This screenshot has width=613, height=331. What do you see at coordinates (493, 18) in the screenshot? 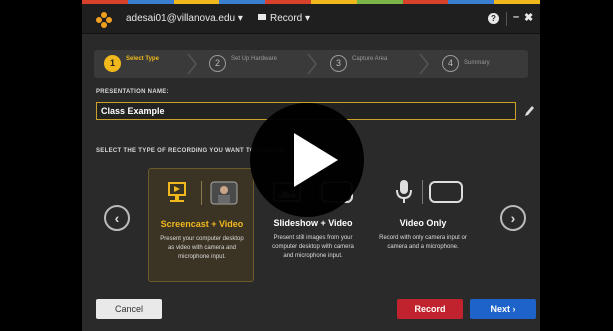
I see `help-icon: ?` at bounding box center [493, 18].